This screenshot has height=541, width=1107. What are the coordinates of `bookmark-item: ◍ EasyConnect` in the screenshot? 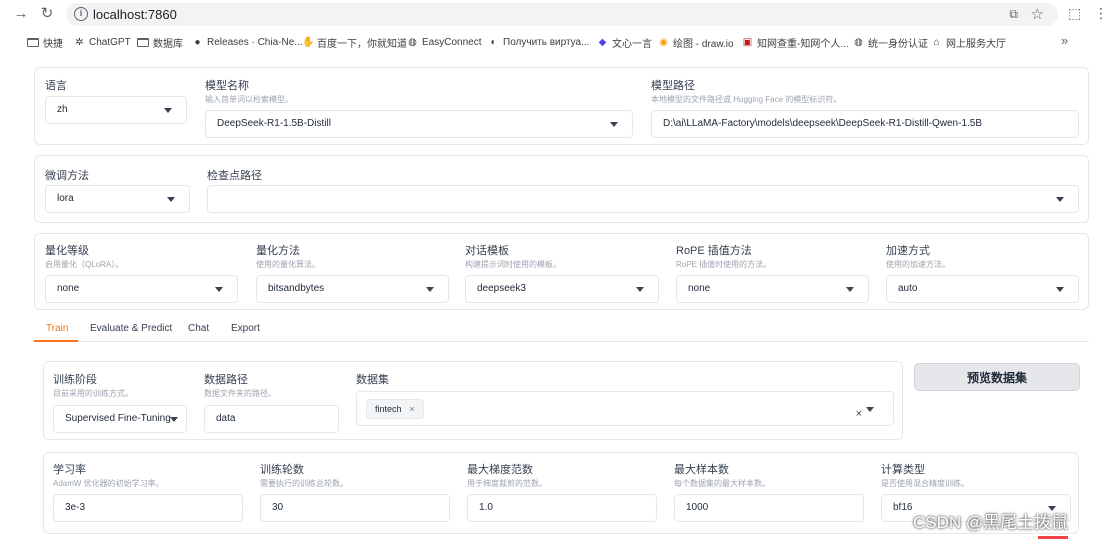 It's located at (444, 42).